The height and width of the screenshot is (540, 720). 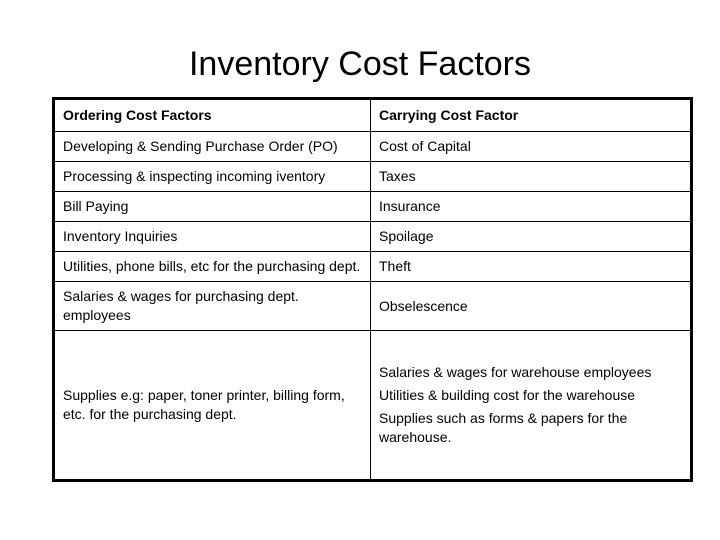 What do you see at coordinates (531, 146) in the screenshot?
I see `cell-carrying: Cost of Capital` at bounding box center [531, 146].